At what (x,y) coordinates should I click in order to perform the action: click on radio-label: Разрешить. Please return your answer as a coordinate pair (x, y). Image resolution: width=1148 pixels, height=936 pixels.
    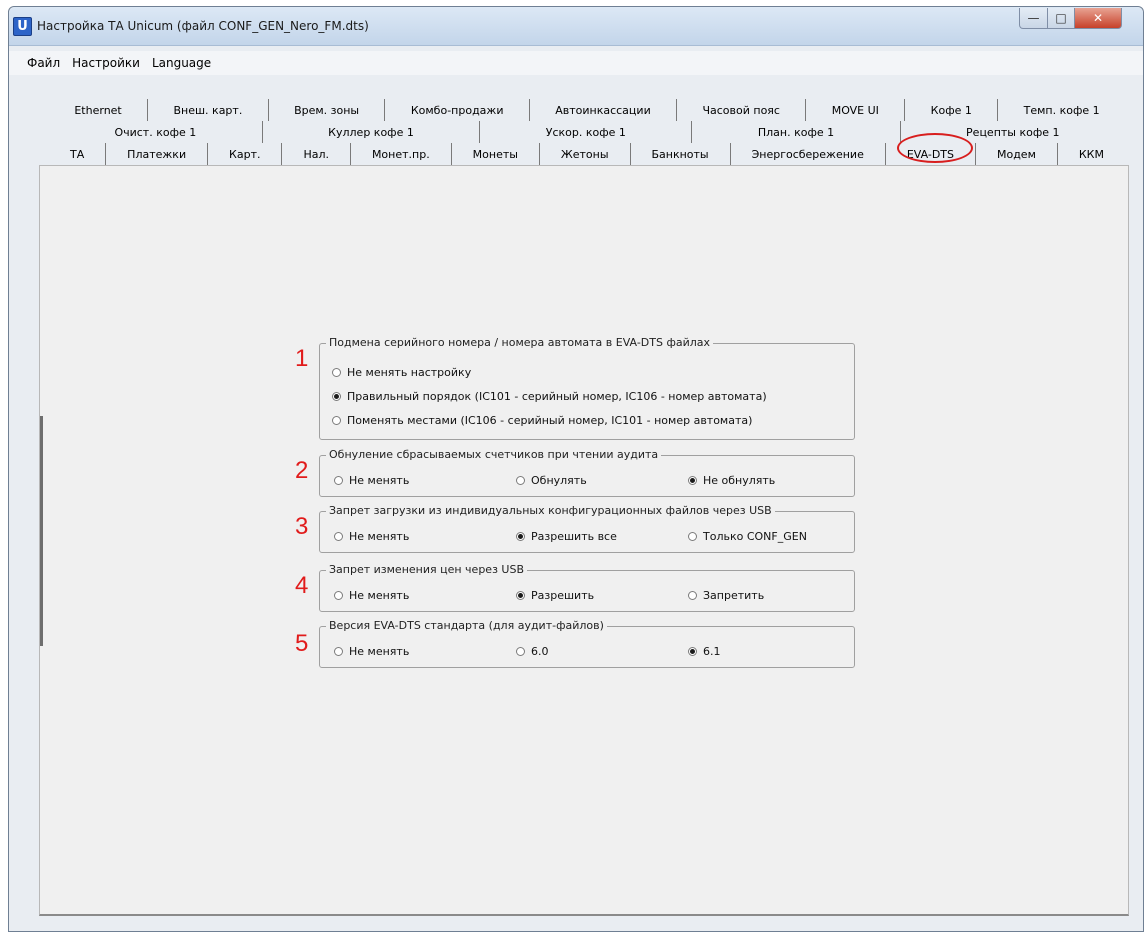
    Looking at the image, I should click on (563, 595).